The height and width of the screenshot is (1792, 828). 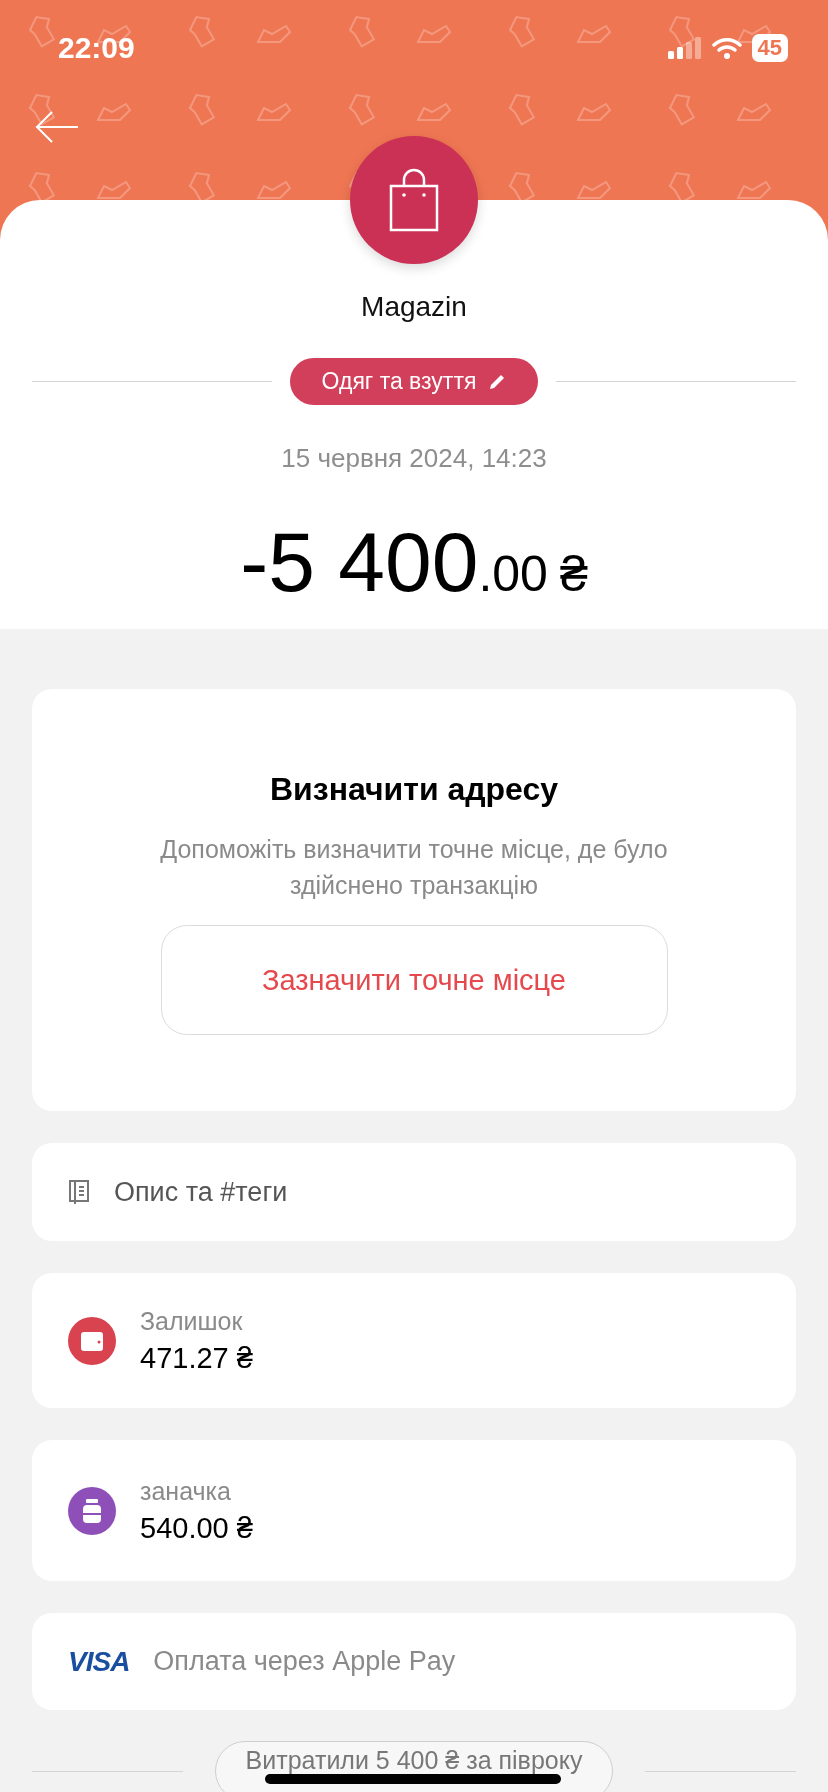 What do you see at coordinates (414, 867) in the screenshot?
I see `location-description: Допоможіть визначити точне місце, де було здійснено транзакцію` at bounding box center [414, 867].